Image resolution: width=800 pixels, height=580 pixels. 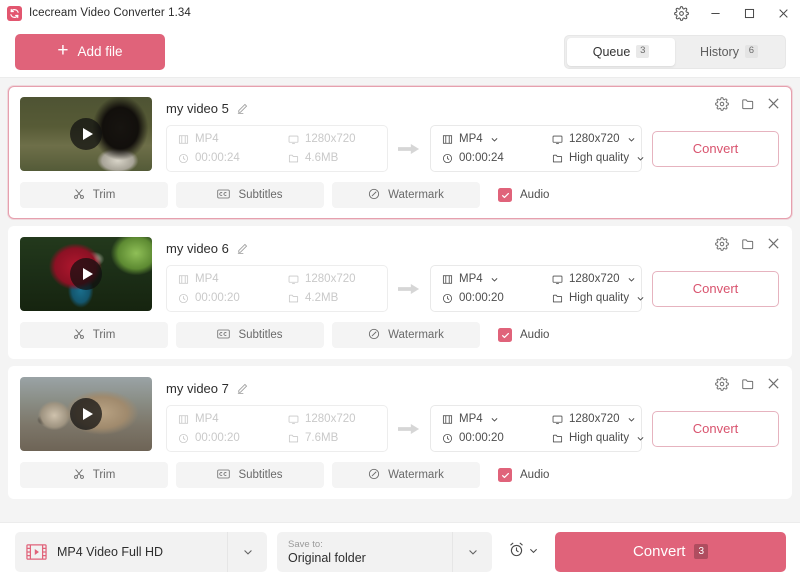 I want to click on view-tabs: Queue 3 History 6, so click(x=675, y=51).